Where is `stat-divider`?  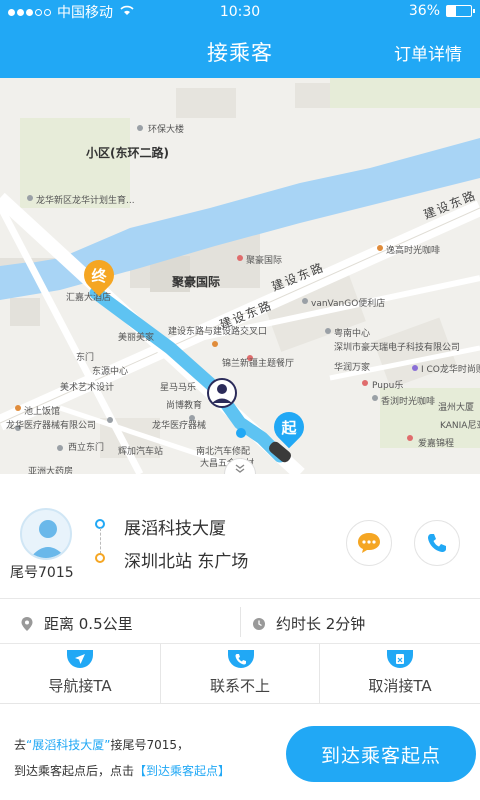 stat-divider is located at coordinates (240, 622).